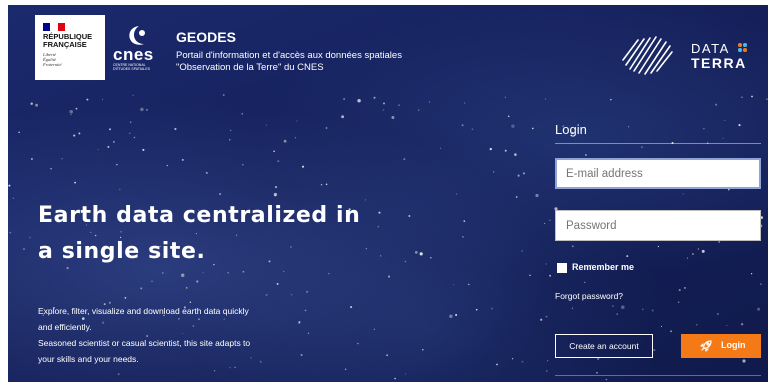 Image resolution: width=775 pixels, height=388 pixels. Describe the element at coordinates (658, 225) in the screenshot. I see `password-input` at that location.